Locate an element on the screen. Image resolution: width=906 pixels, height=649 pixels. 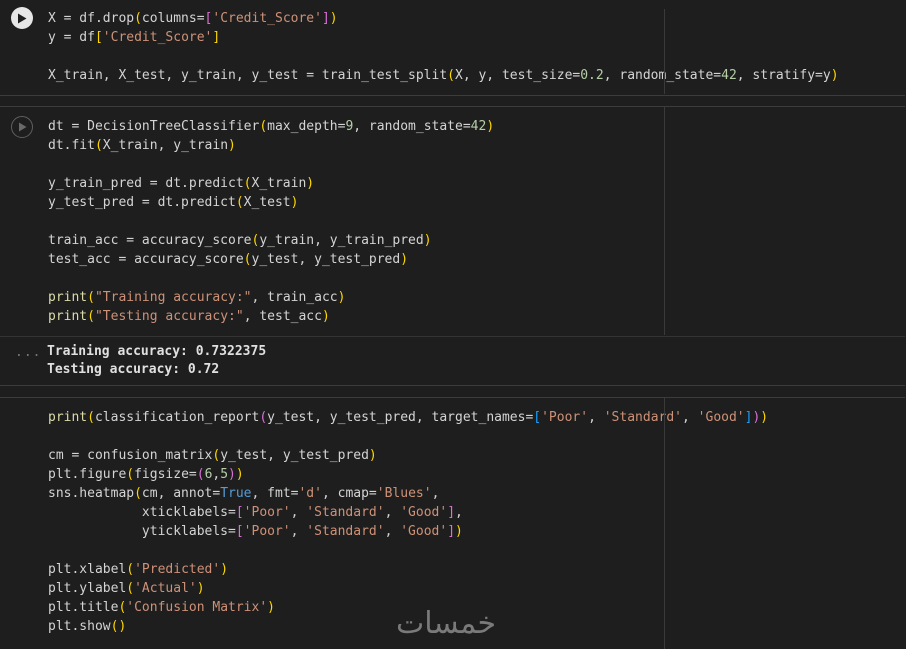
output-line: Testing accuracy: 0.72 is located at coordinates (133, 369).